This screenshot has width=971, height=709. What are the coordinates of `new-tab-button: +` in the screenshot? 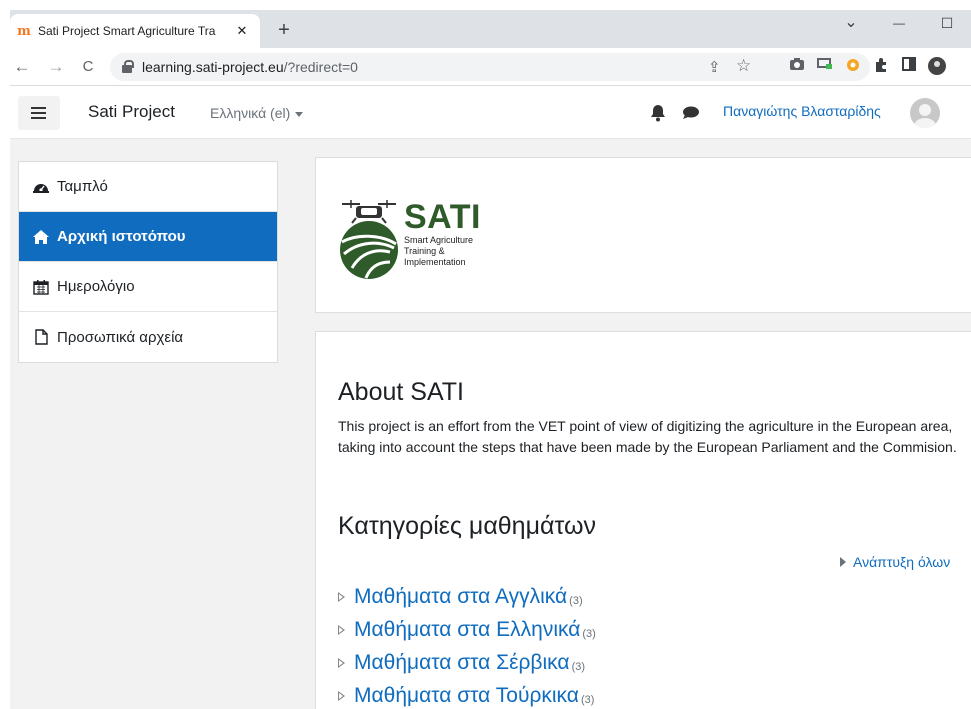 It's located at (284, 30).